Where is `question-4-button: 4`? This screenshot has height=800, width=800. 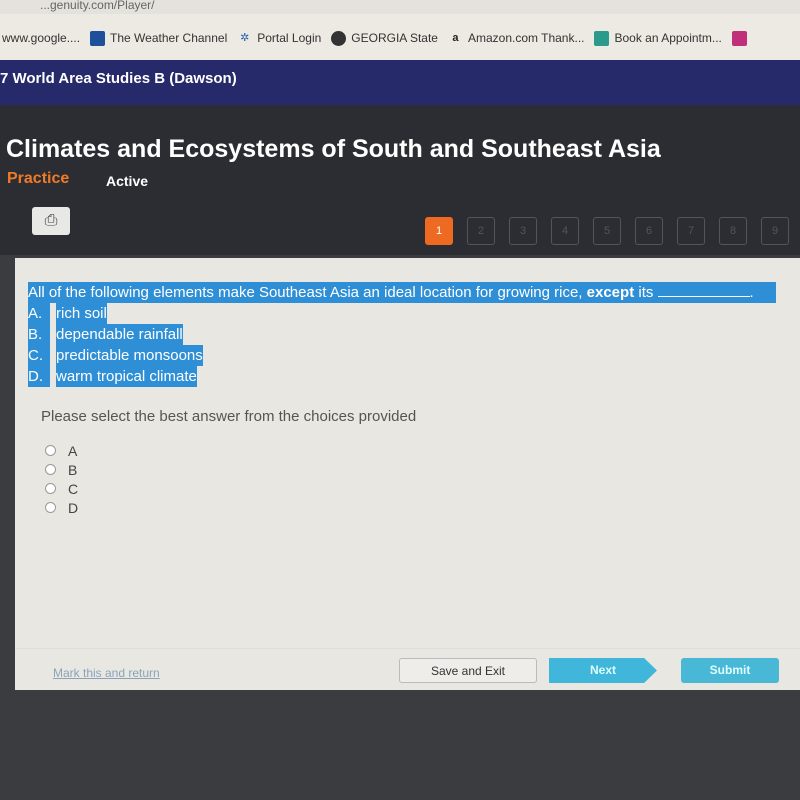 question-4-button: 4 is located at coordinates (565, 231).